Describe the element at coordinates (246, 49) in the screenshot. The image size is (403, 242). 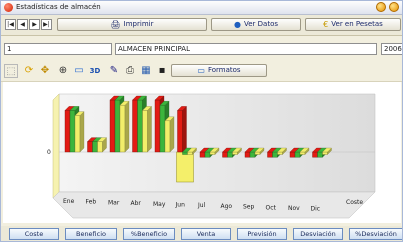
I see `warehouse-name-field: ALMACEN PRINCIPAL` at that location.